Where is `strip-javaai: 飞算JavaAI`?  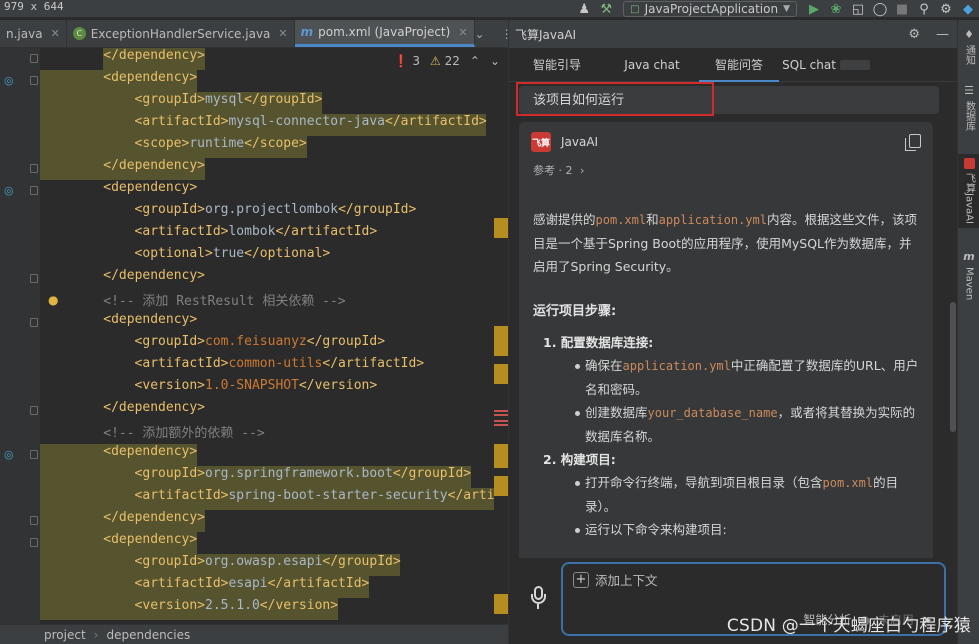
strip-javaai: 飞算JavaAI is located at coordinates (968, 191).